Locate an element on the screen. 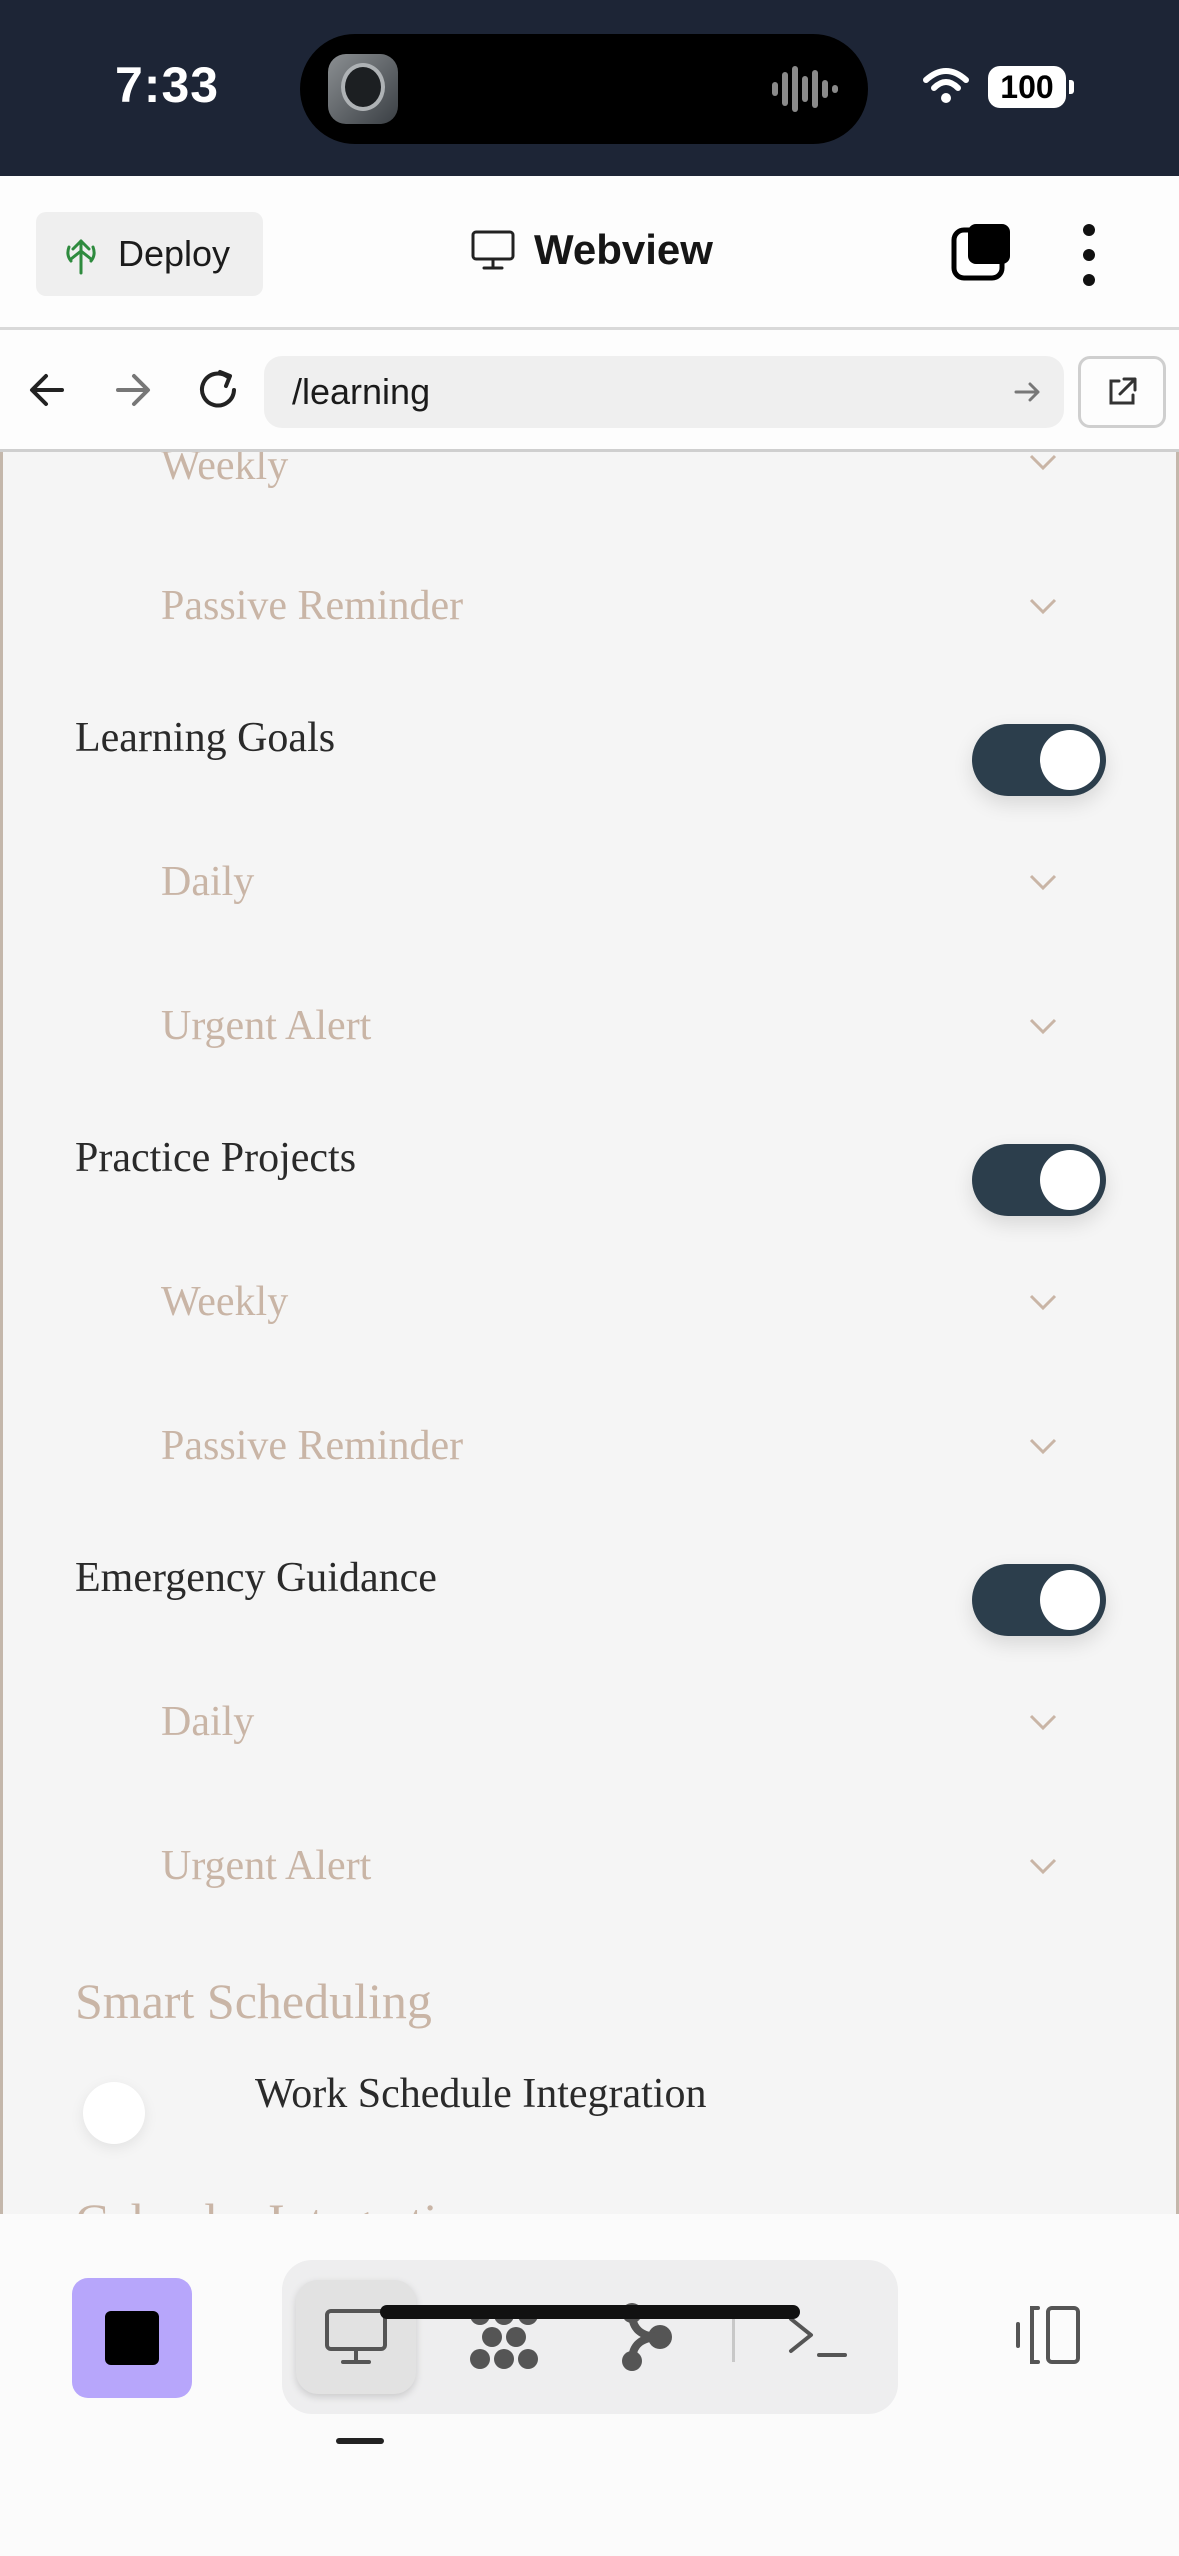 This screenshot has height=2556, width=1179. terminal-icon is located at coordinates (818, 2337).